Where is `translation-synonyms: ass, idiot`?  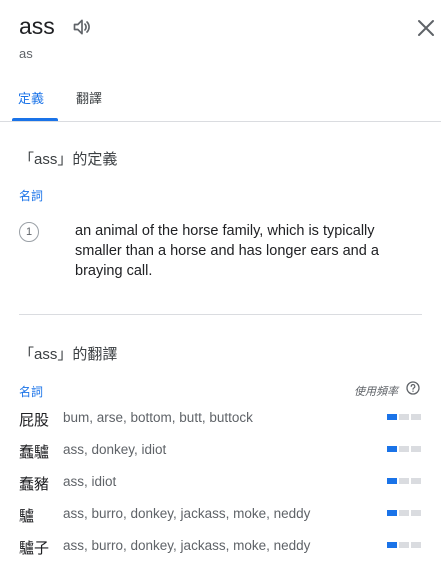
translation-synonyms: ass, idiot is located at coordinates (90, 481).